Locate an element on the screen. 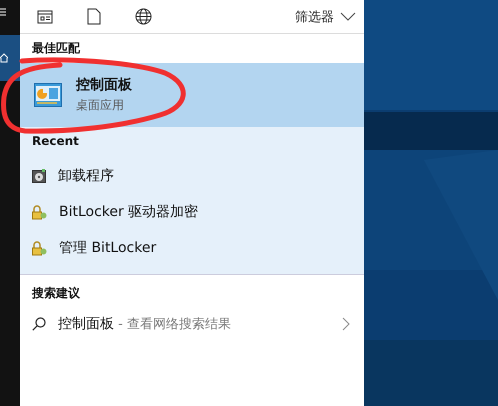  home-tab is located at coordinates (10, 58).